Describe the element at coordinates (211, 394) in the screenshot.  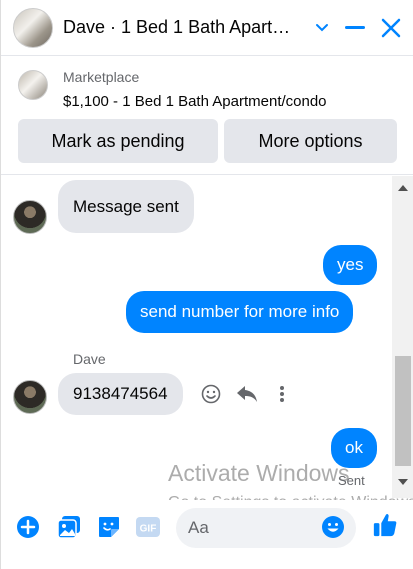
I see `react-icon` at that location.